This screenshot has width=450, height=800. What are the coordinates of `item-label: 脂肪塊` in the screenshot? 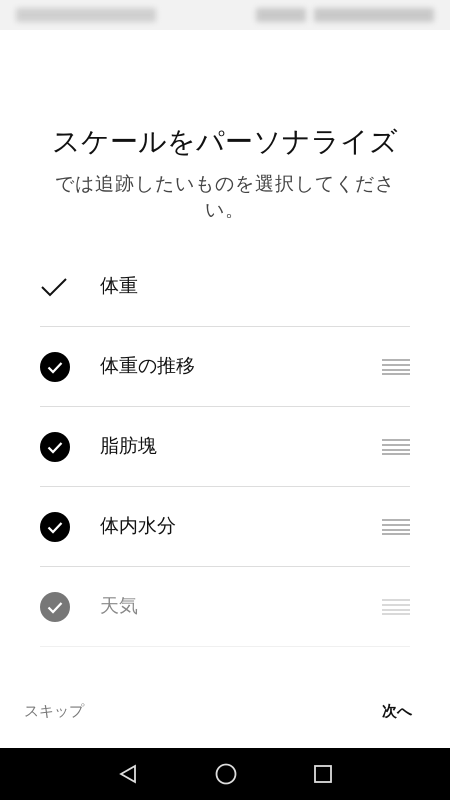 It's located at (128, 447).